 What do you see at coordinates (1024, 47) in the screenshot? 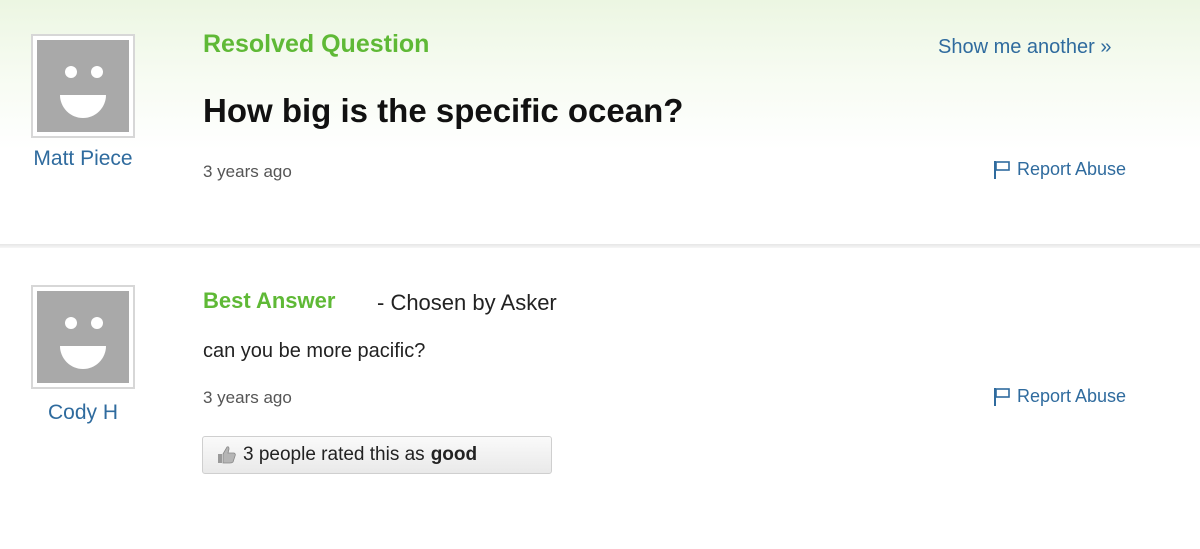
I see `show-me-another-link: Show me another »` at bounding box center [1024, 47].